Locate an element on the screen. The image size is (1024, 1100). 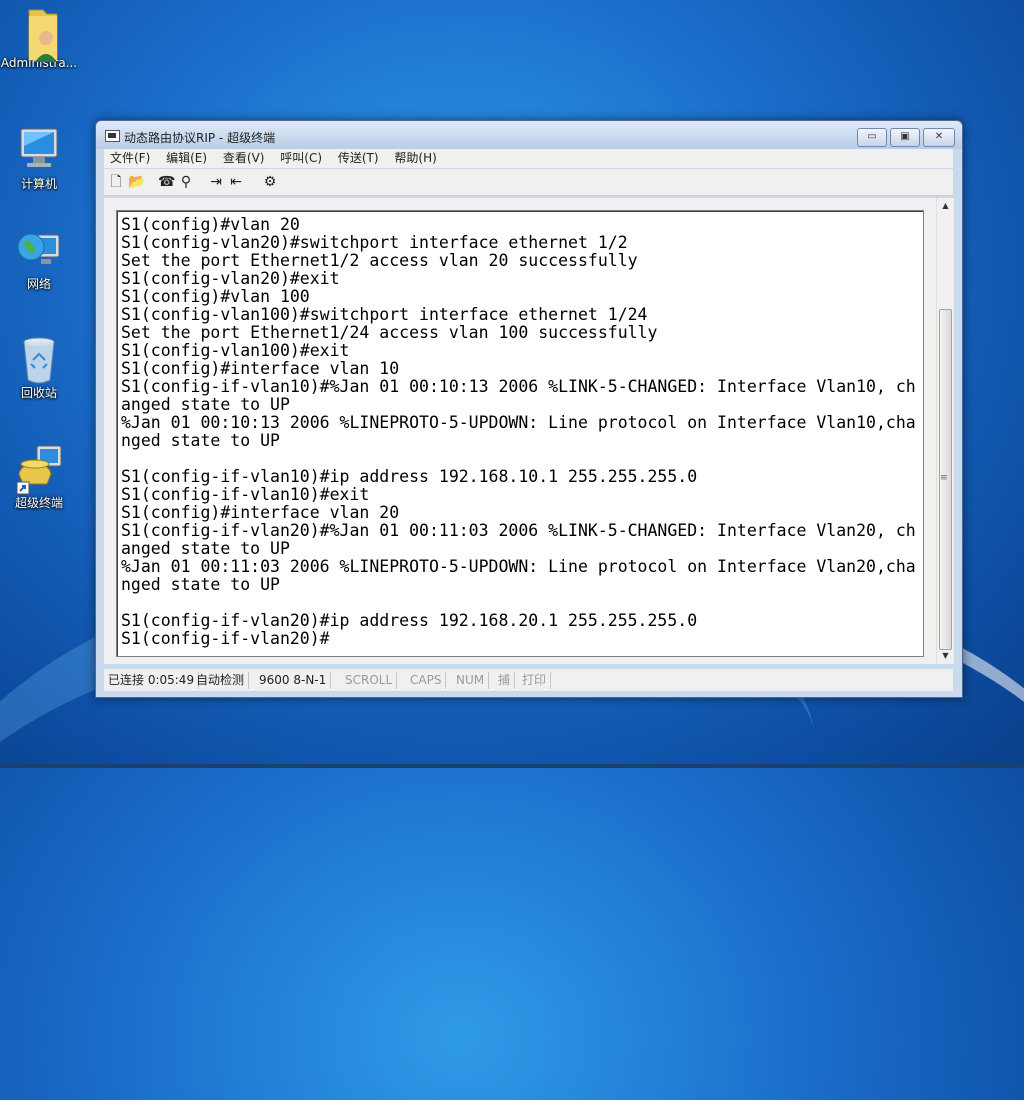
hyperterminal-shortcut-icon is located at coordinates (39, 469).